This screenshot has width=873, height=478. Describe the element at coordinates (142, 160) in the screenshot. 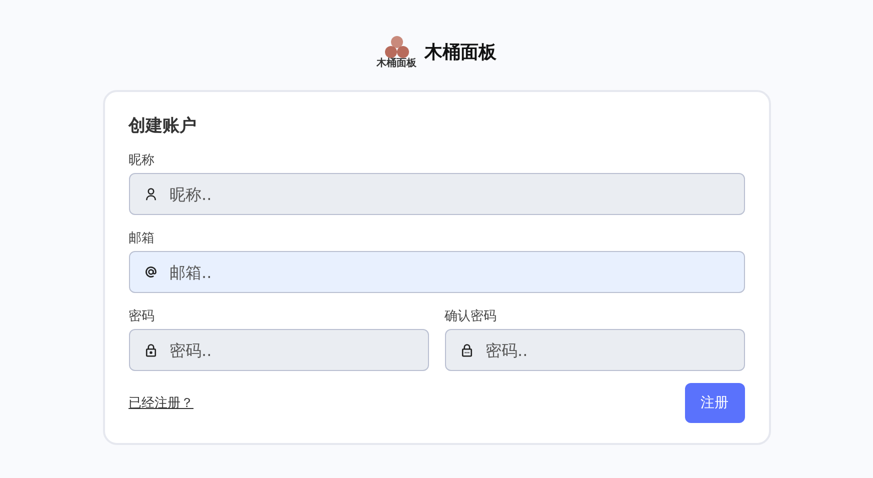

I see `field-label: 昵称` at that location.